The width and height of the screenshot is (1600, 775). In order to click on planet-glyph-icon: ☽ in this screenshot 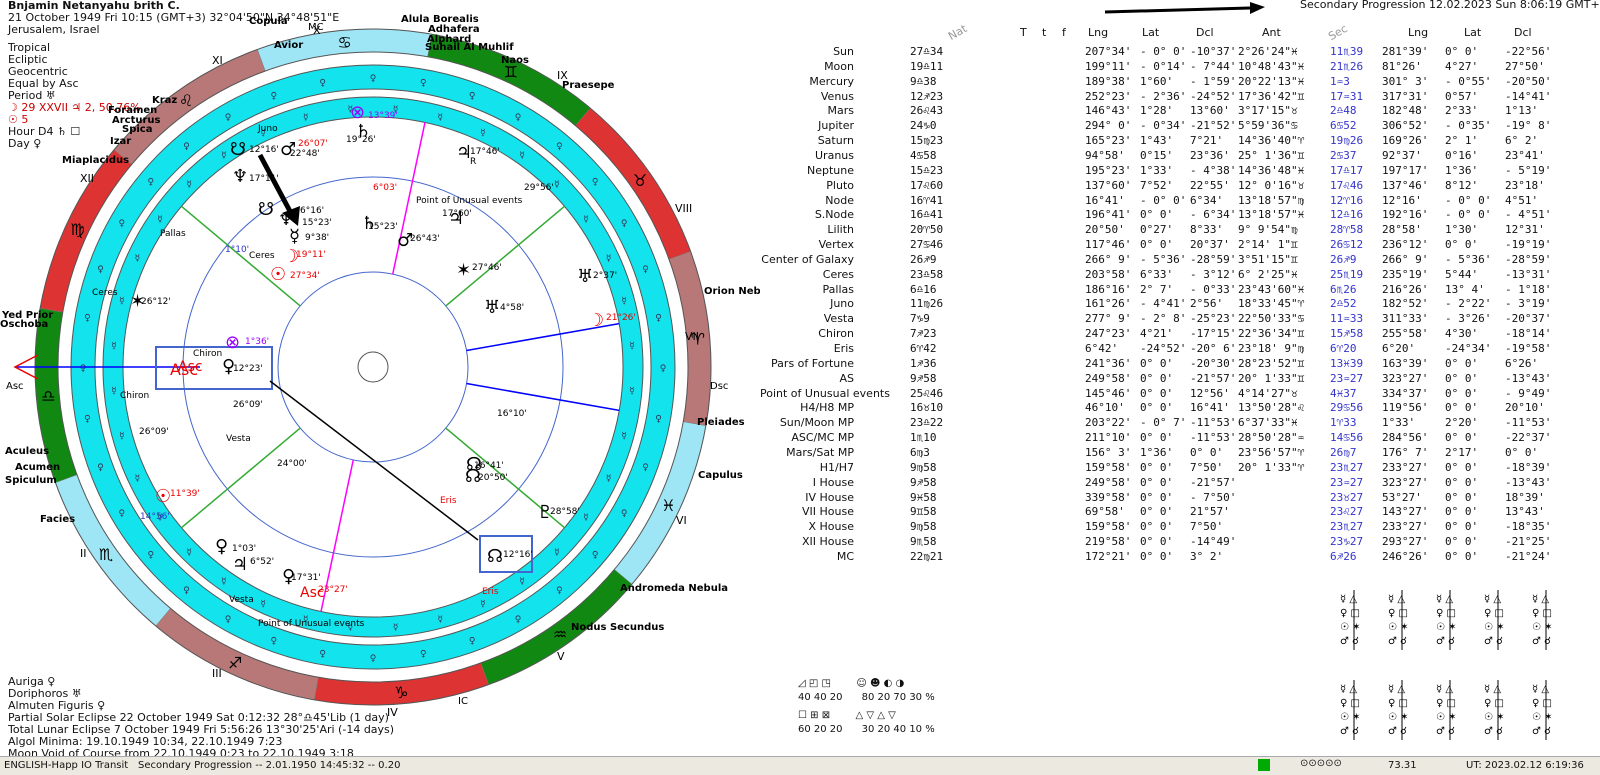, I will do `click(596, 320)`.